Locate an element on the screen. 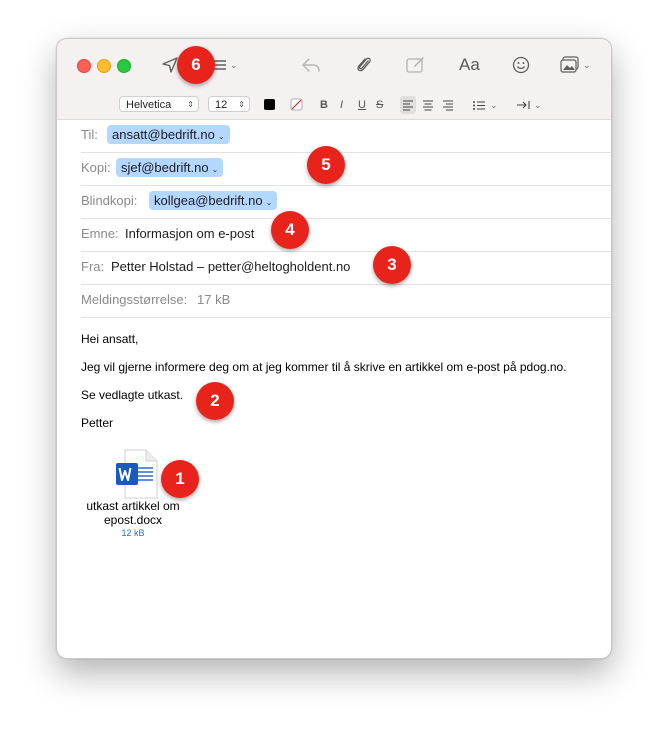 The image size is (666, 732). indent-icon is located at coordinates (523, 105).